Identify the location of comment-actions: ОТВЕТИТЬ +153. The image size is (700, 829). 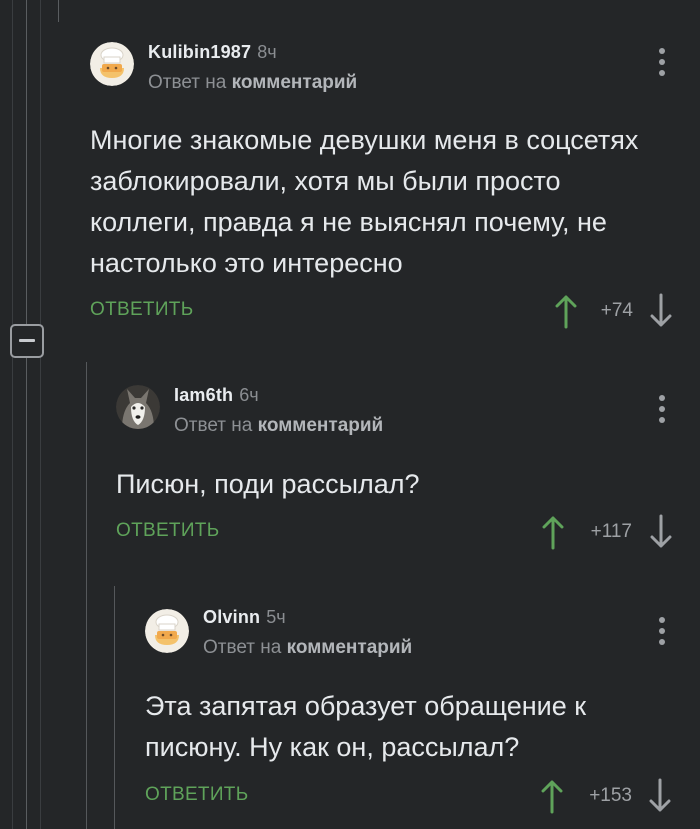
(411, 796).